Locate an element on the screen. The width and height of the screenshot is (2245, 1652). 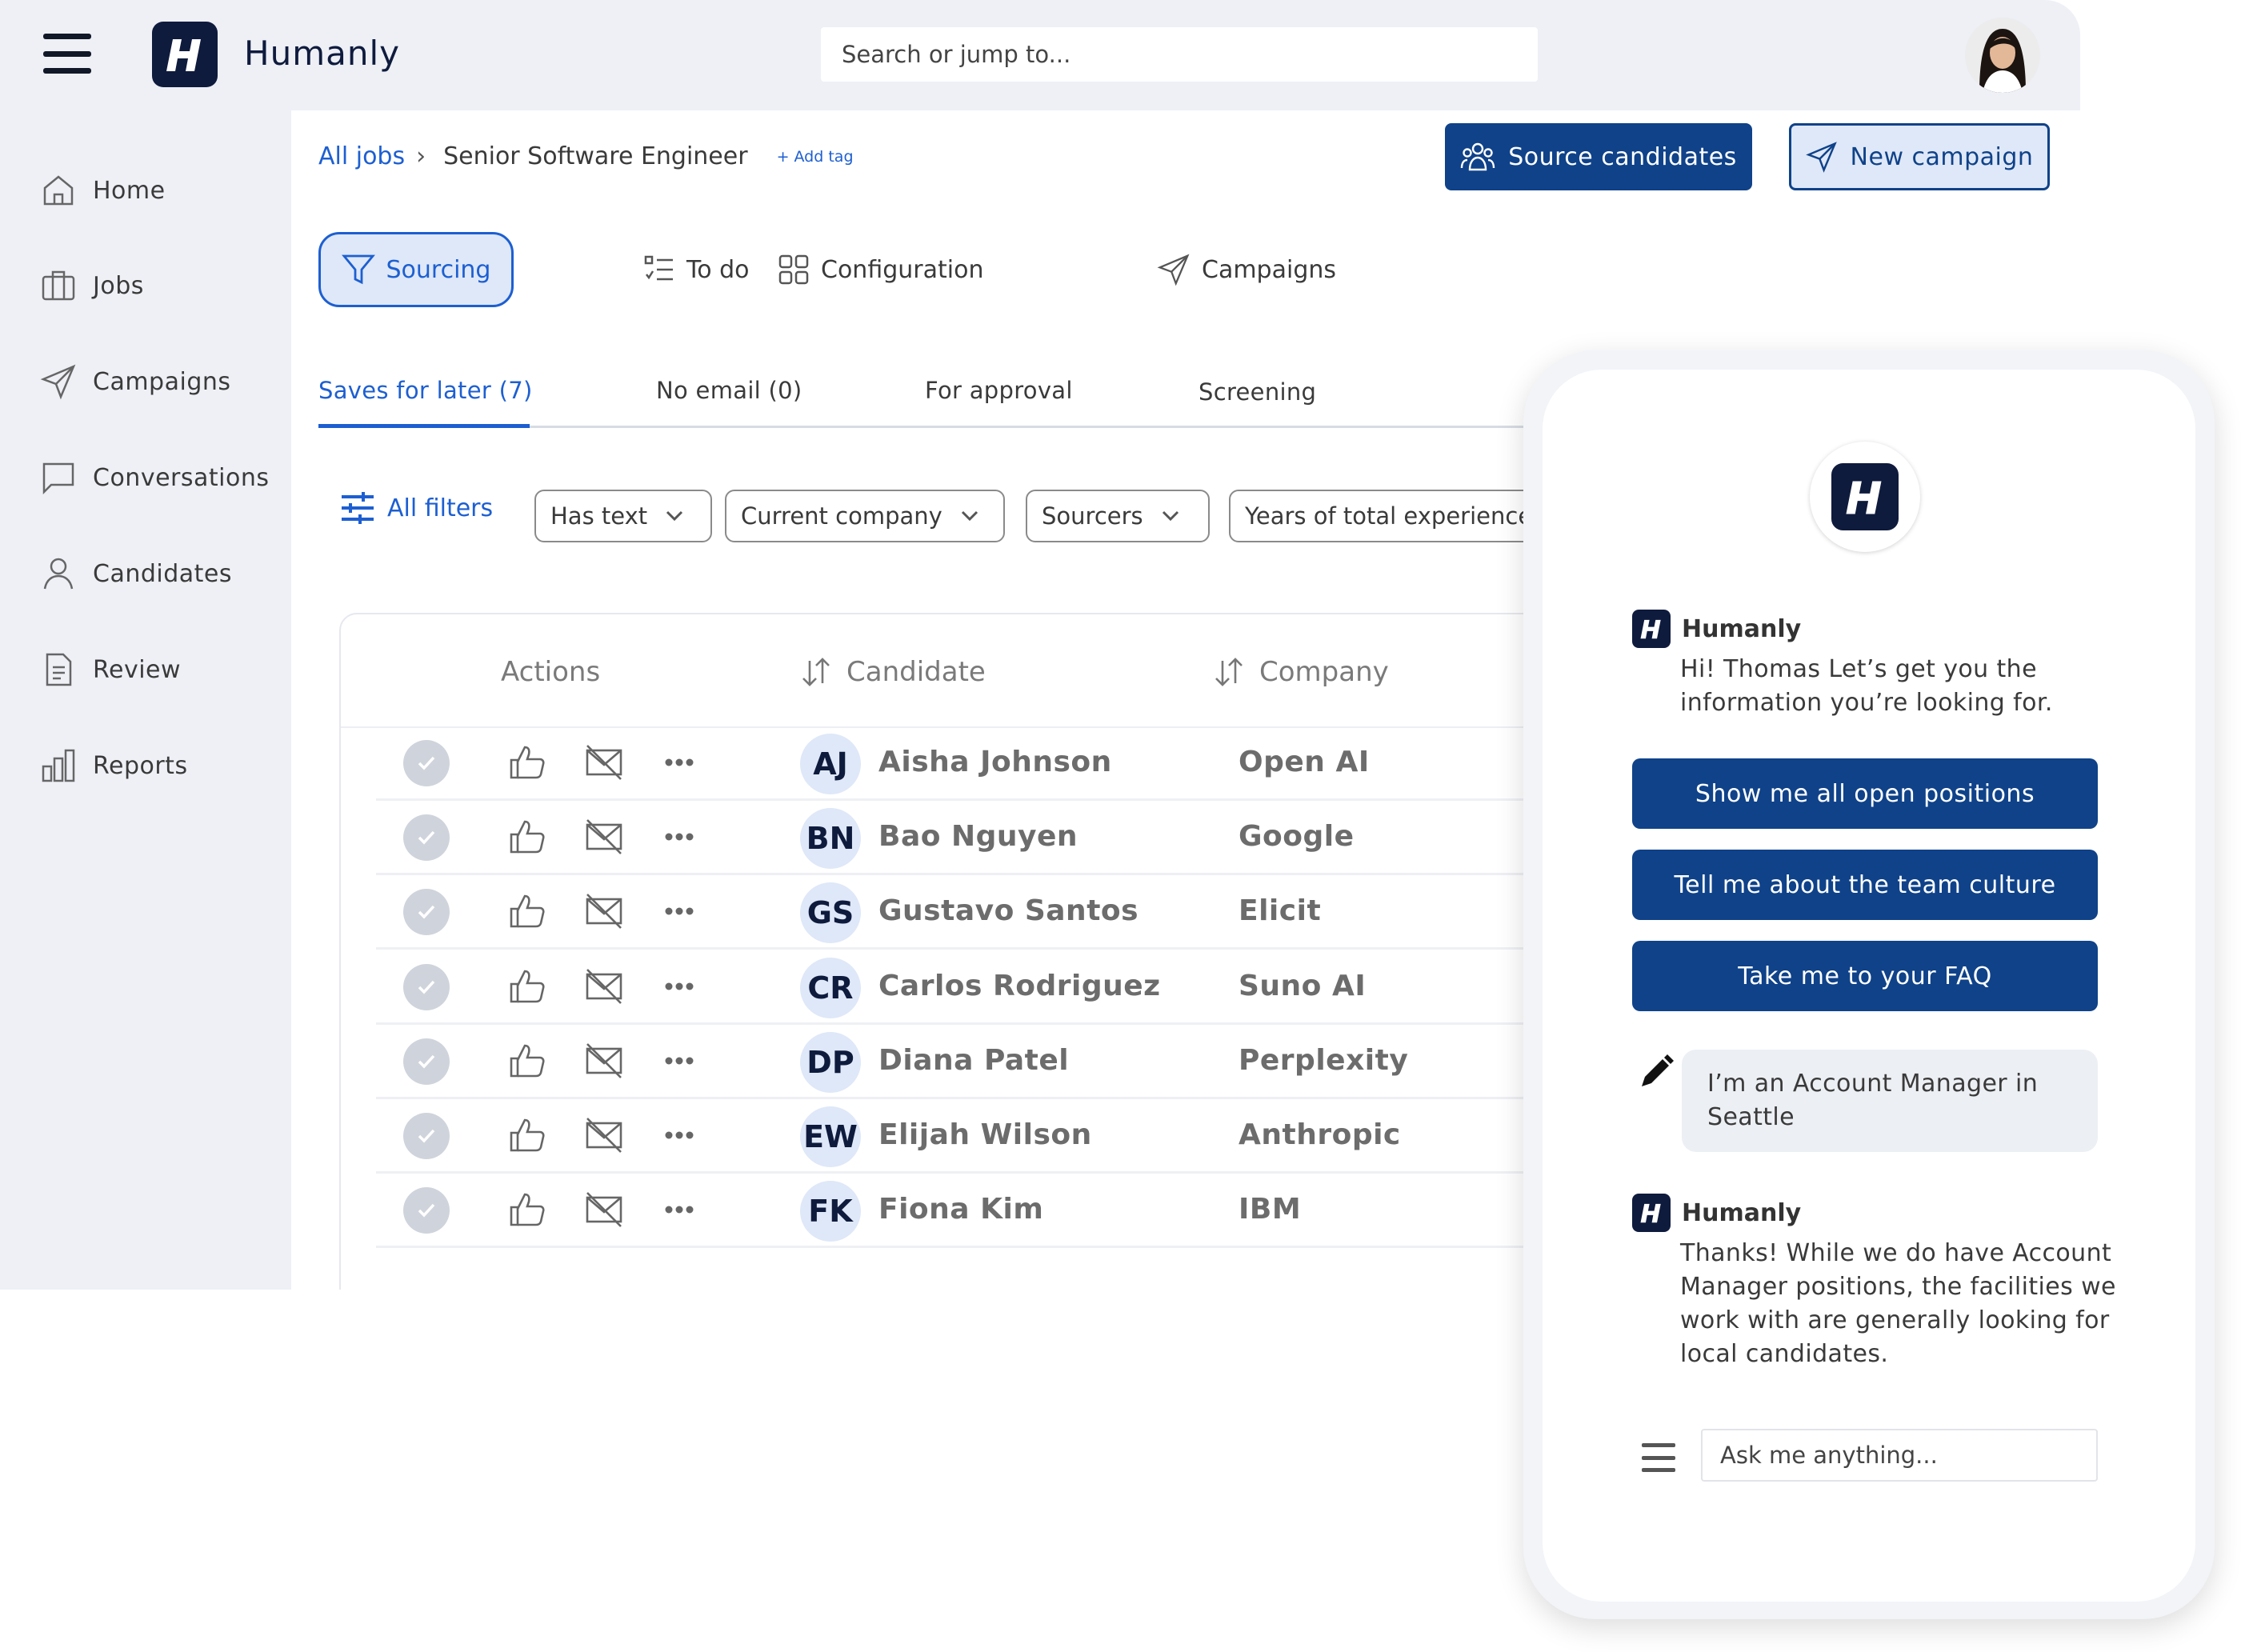
new-campaign-button: New campaign is located at coordinates (1920, 156).